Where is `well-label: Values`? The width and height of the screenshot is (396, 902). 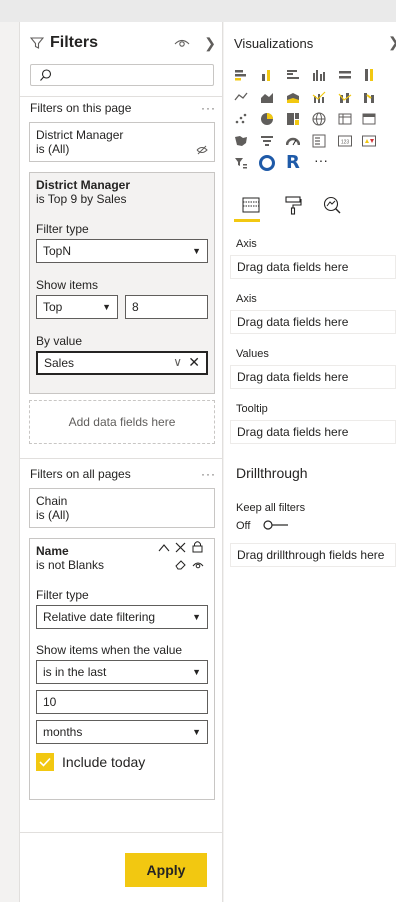
well-label: Values is located at coordinates (252, 354).